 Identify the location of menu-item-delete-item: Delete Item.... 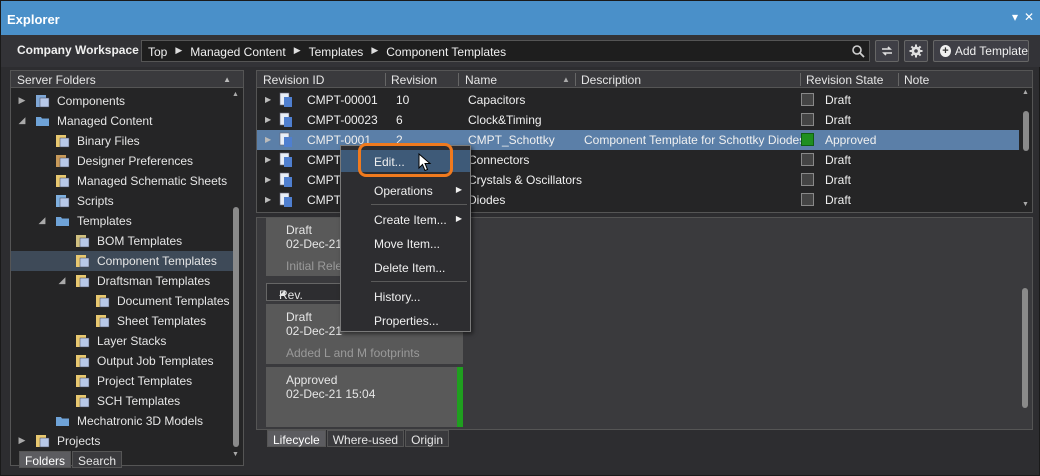
(405, 267).